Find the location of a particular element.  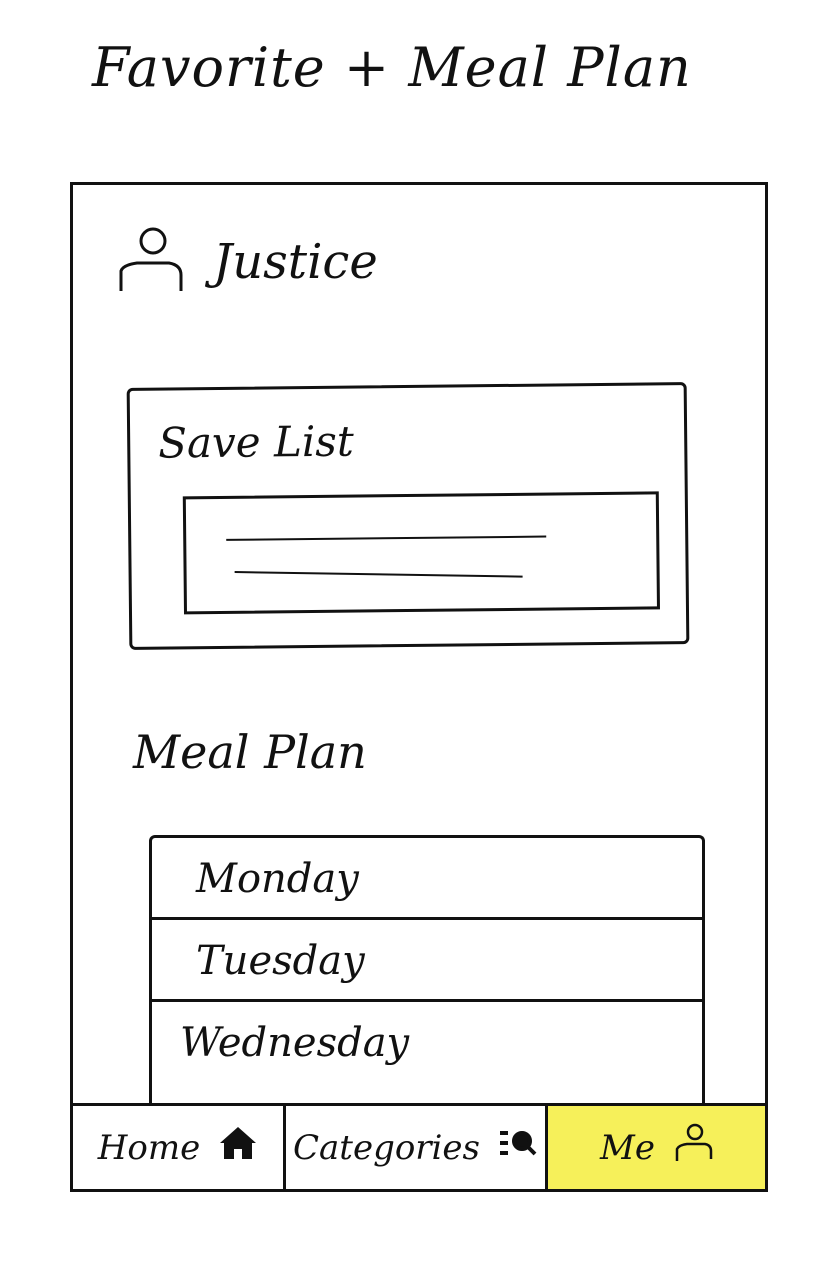

nav-categories: Categories is located at coordinates (417, 1147).